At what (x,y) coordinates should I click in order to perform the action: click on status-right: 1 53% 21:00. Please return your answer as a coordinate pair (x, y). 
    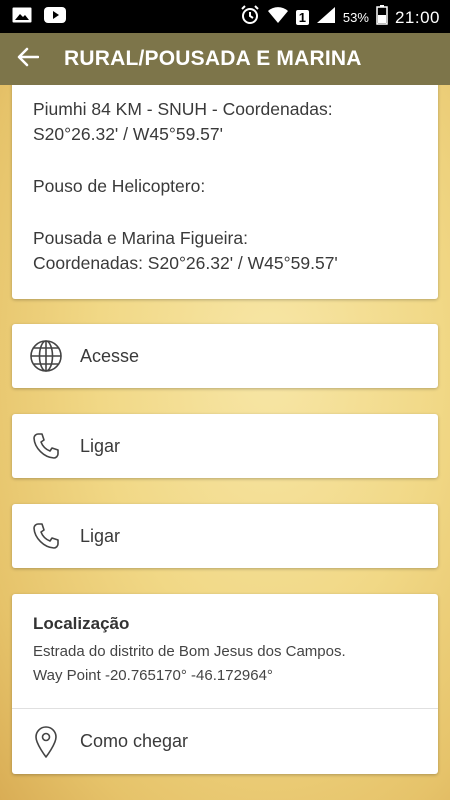
    Looking at the image, I should click on (340, 17).